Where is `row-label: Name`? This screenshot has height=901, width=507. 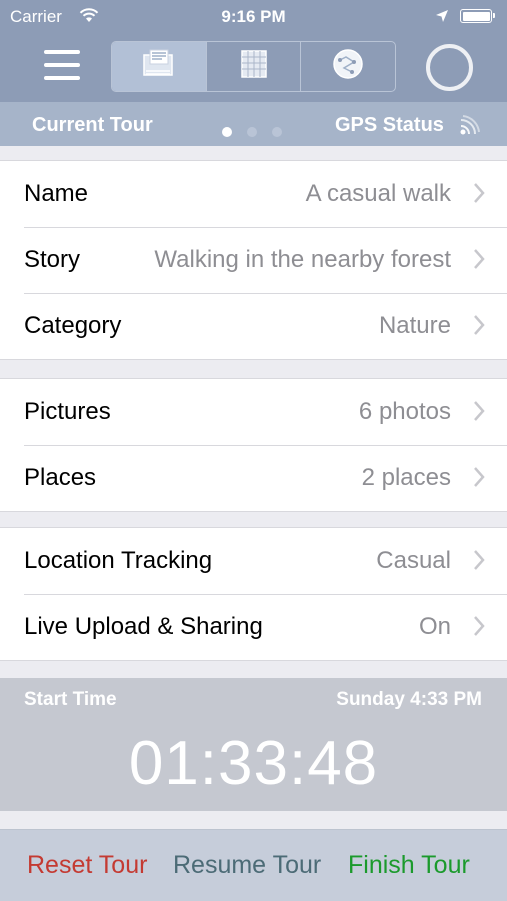
row-label: Name is located at coordinates (56, 193).